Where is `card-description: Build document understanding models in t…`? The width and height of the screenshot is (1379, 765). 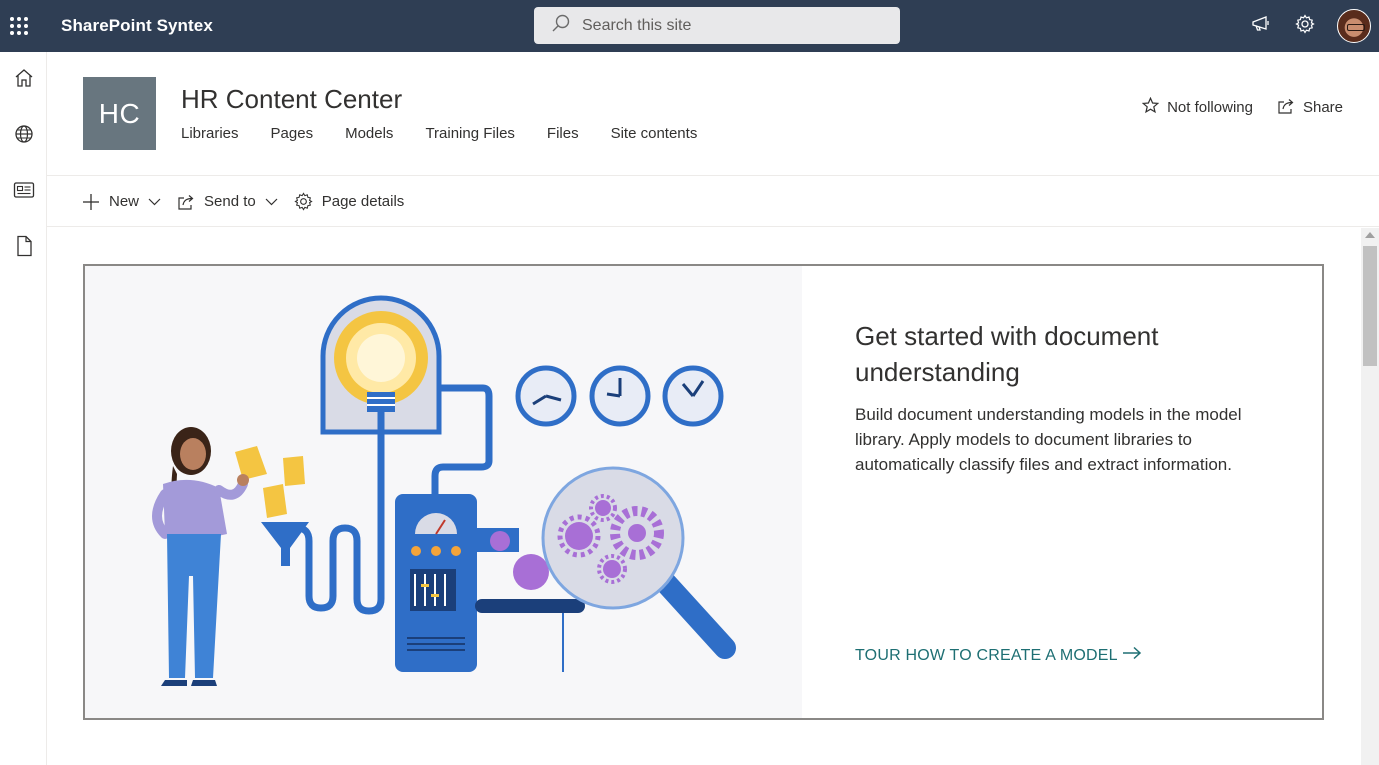 card-description: Build document understanding models in t… is located at coordinates (1048, 439).